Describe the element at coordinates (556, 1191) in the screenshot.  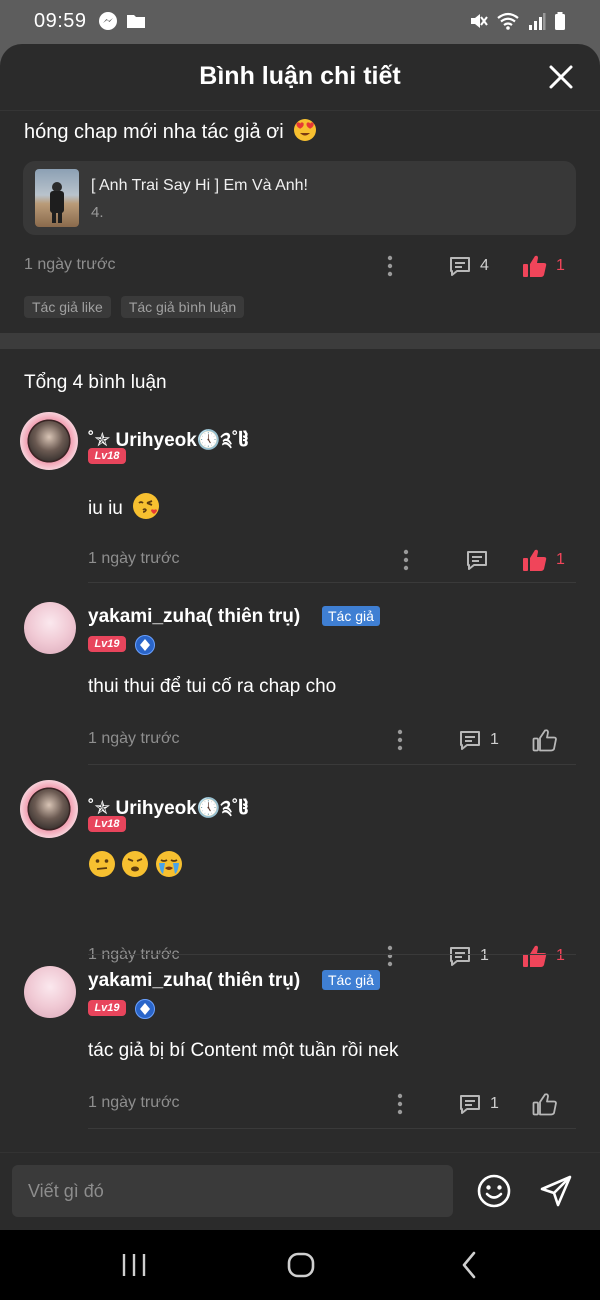
I see `send-icon` at that location.